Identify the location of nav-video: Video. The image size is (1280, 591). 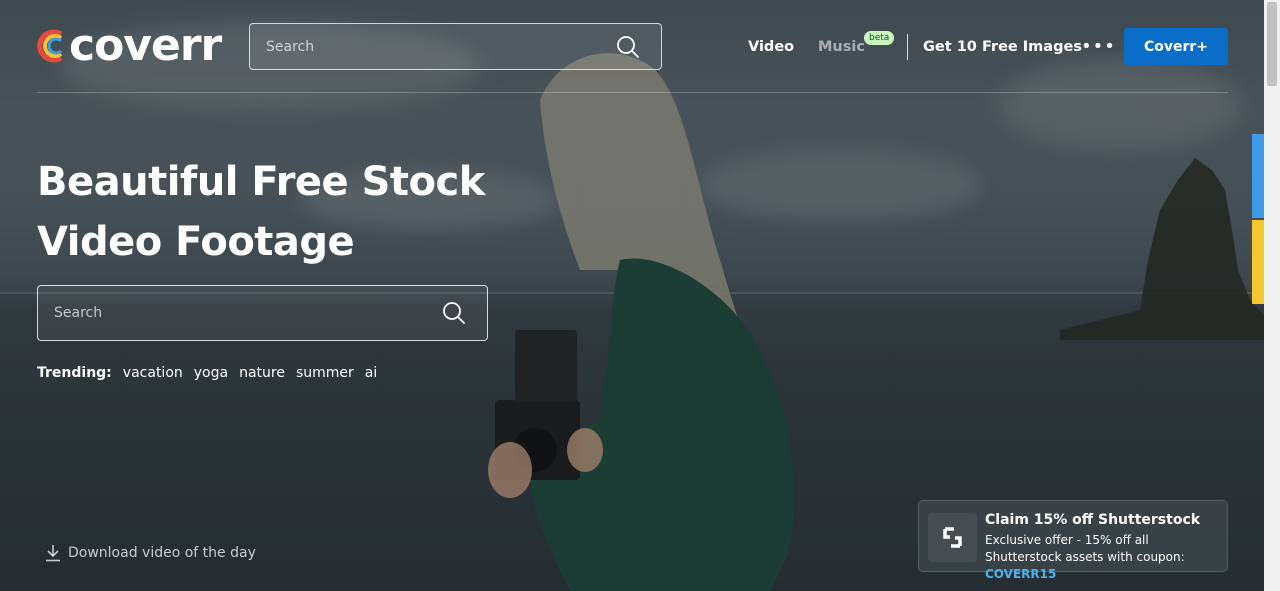
(771, 47).